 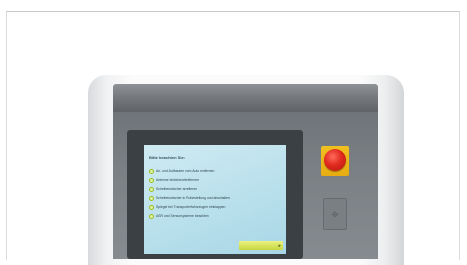 I want to click on instruction-text: ASR und Sensorsysteme beachten, so click(x=182, y=216).